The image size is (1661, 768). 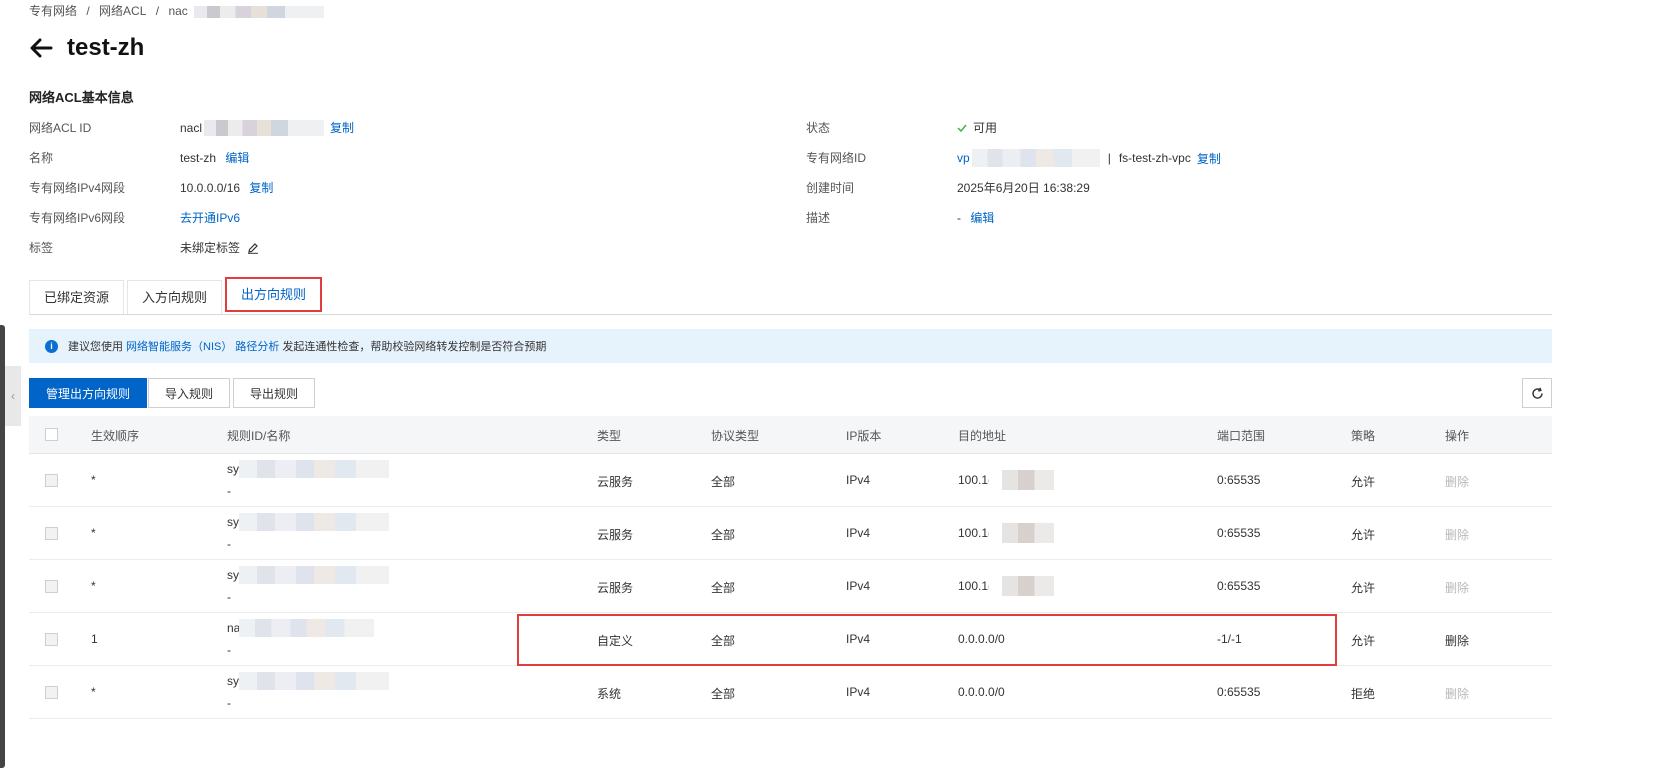 What do you see at coordinates (106, 47) in the screenshot?
I see `page-title: test-zh` at bounding box center [106, 47].